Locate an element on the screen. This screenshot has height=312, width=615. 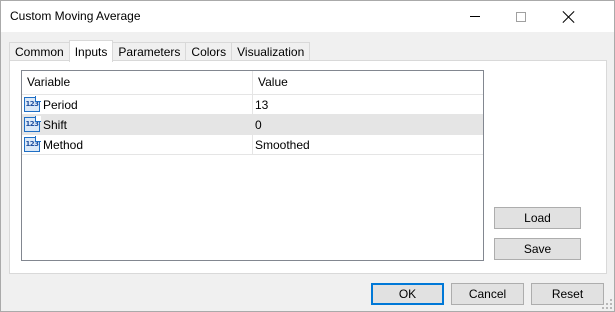
resize-grip-icon is located at coordinates (607, 304).